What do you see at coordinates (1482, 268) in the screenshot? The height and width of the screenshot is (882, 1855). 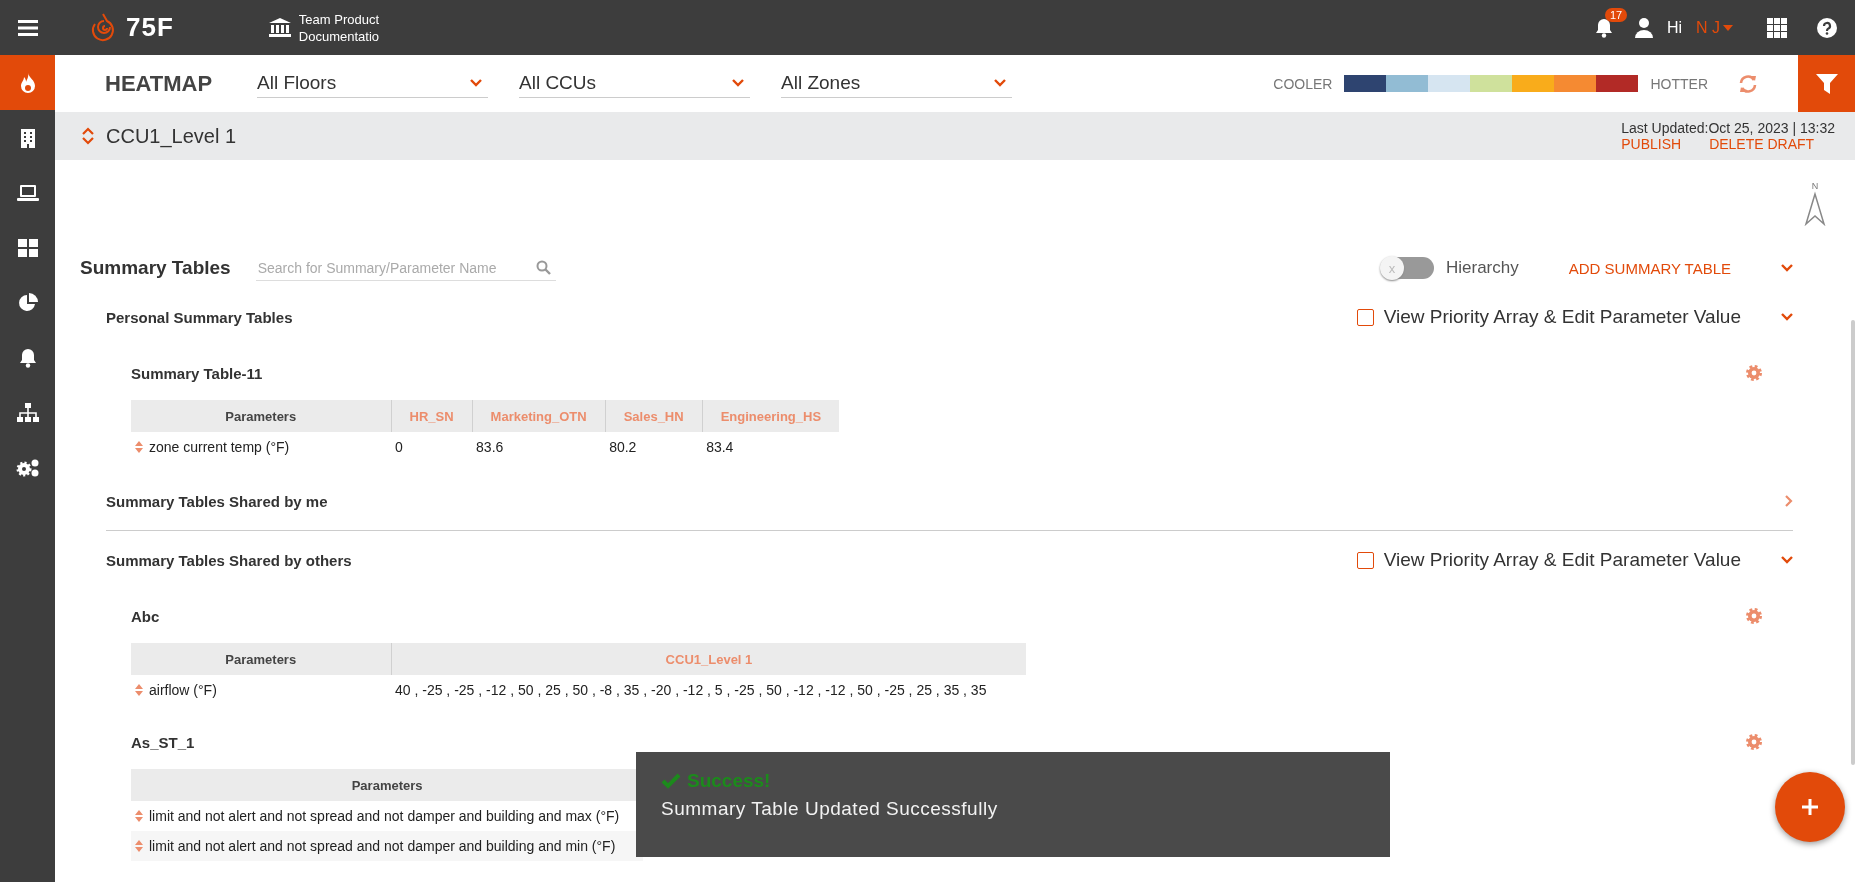 I see `toggle-label: Hierarchy` at bounding box center [1482, 268].